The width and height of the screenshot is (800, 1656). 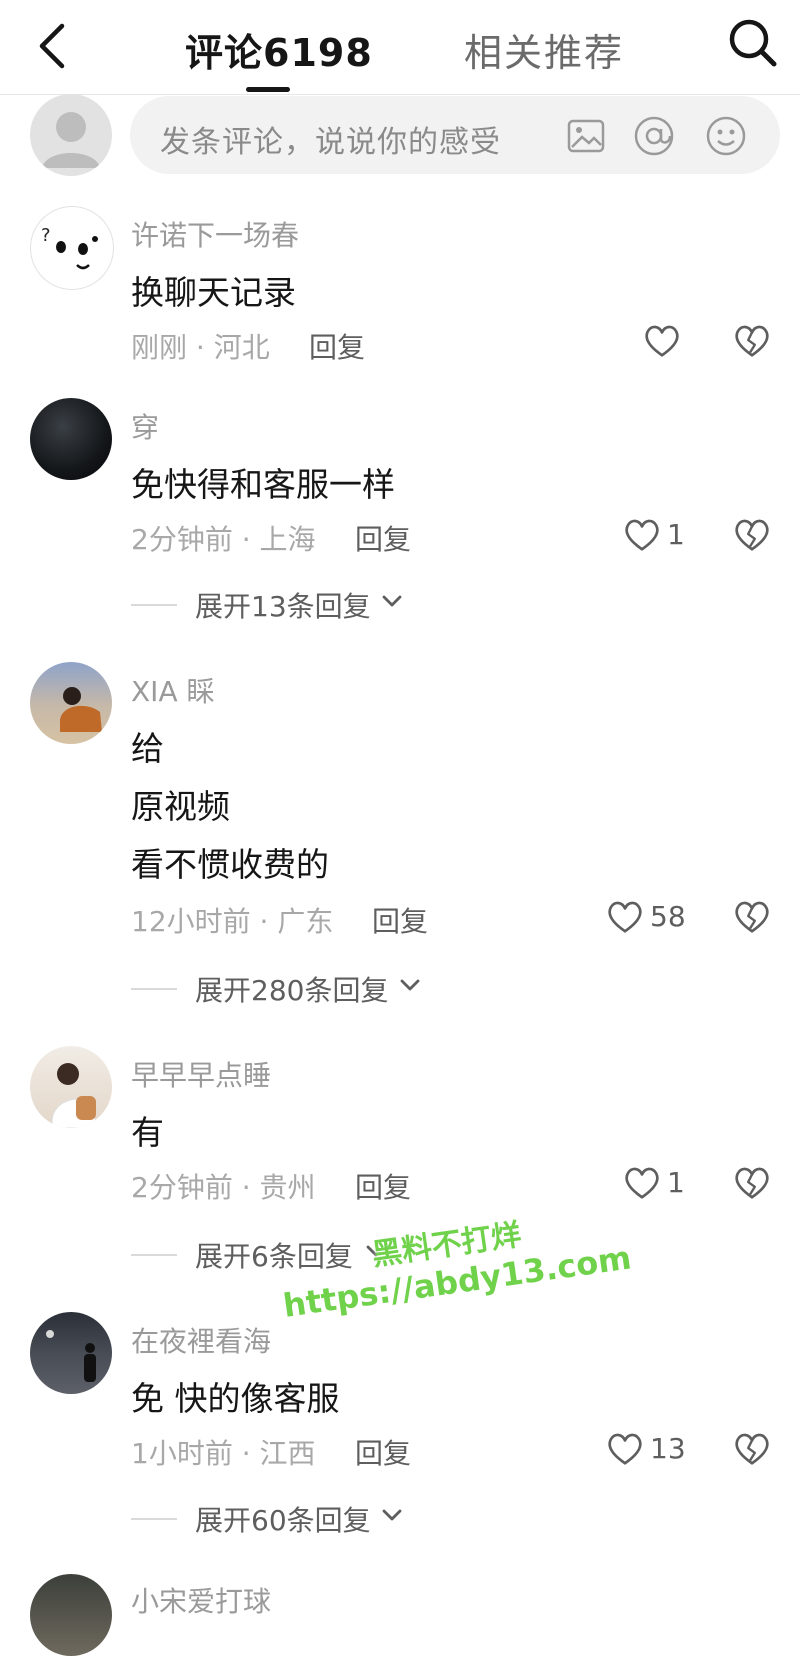 I want to click on comment-meta: 刚刚 · 河北, so click(x=200, y=346).